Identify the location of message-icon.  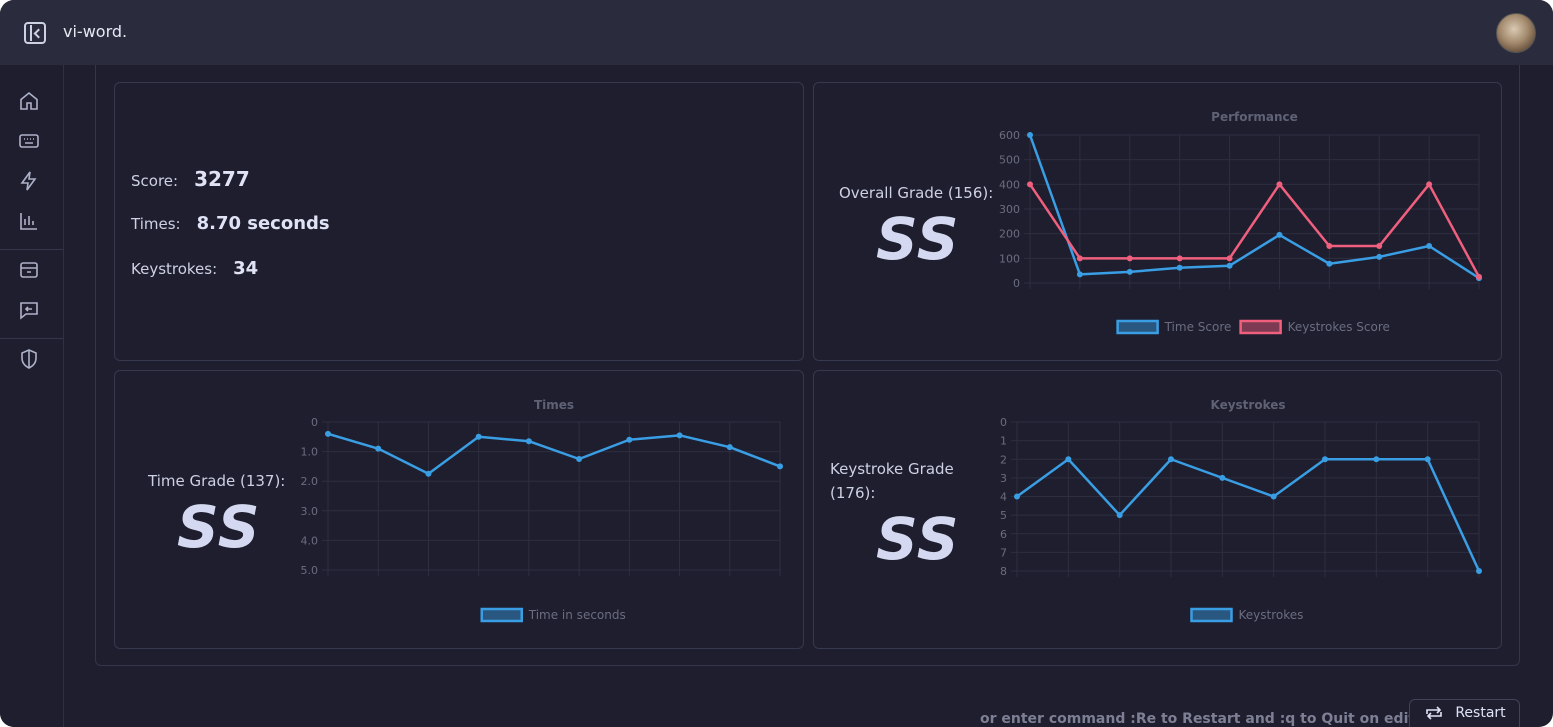
(29, 310).